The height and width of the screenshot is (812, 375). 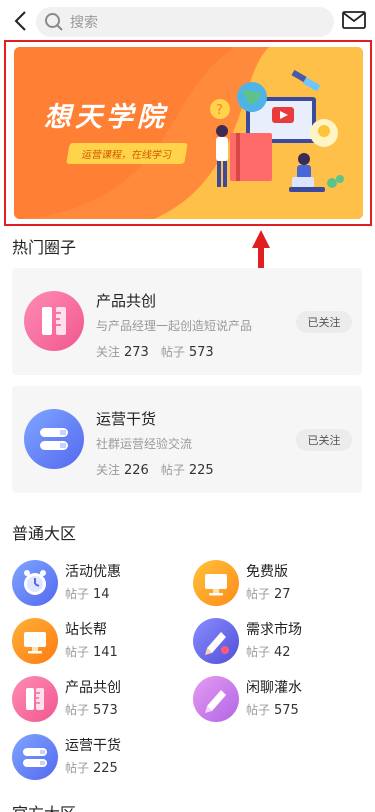 What do you see at coordinates (126, 301) in the screenshot?
I see `hot-circle-name: 产品共创` at bounding box center [126, 301].